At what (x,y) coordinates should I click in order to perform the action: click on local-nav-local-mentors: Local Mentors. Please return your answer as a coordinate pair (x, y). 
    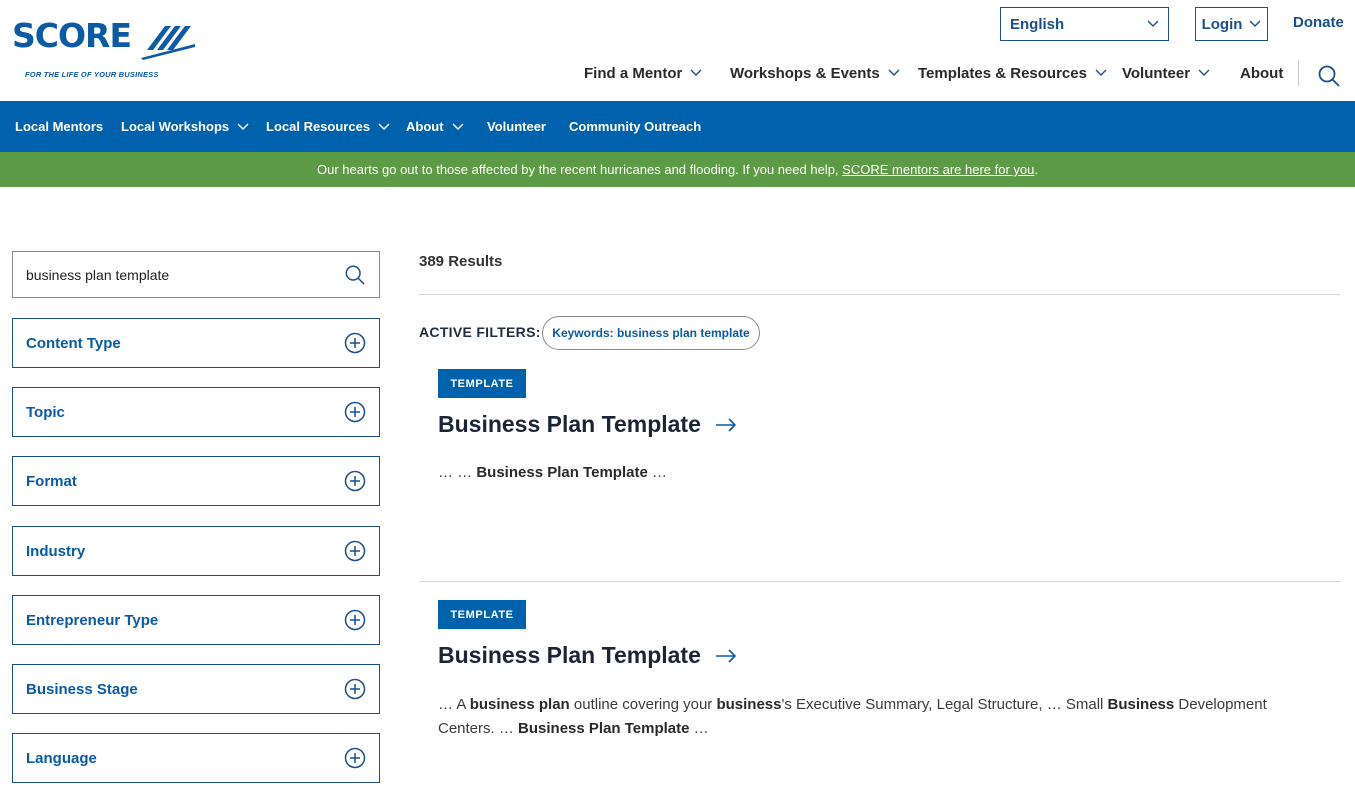
    Looking at the image, I should click on (59, 126).